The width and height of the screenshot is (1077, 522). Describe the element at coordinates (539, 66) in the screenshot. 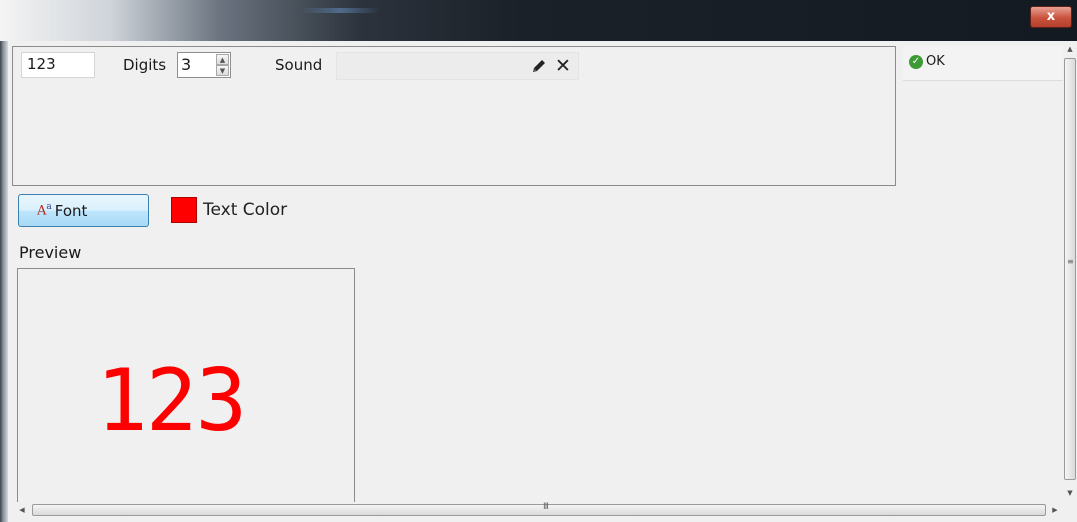

I see `pencil-icon` at that location.